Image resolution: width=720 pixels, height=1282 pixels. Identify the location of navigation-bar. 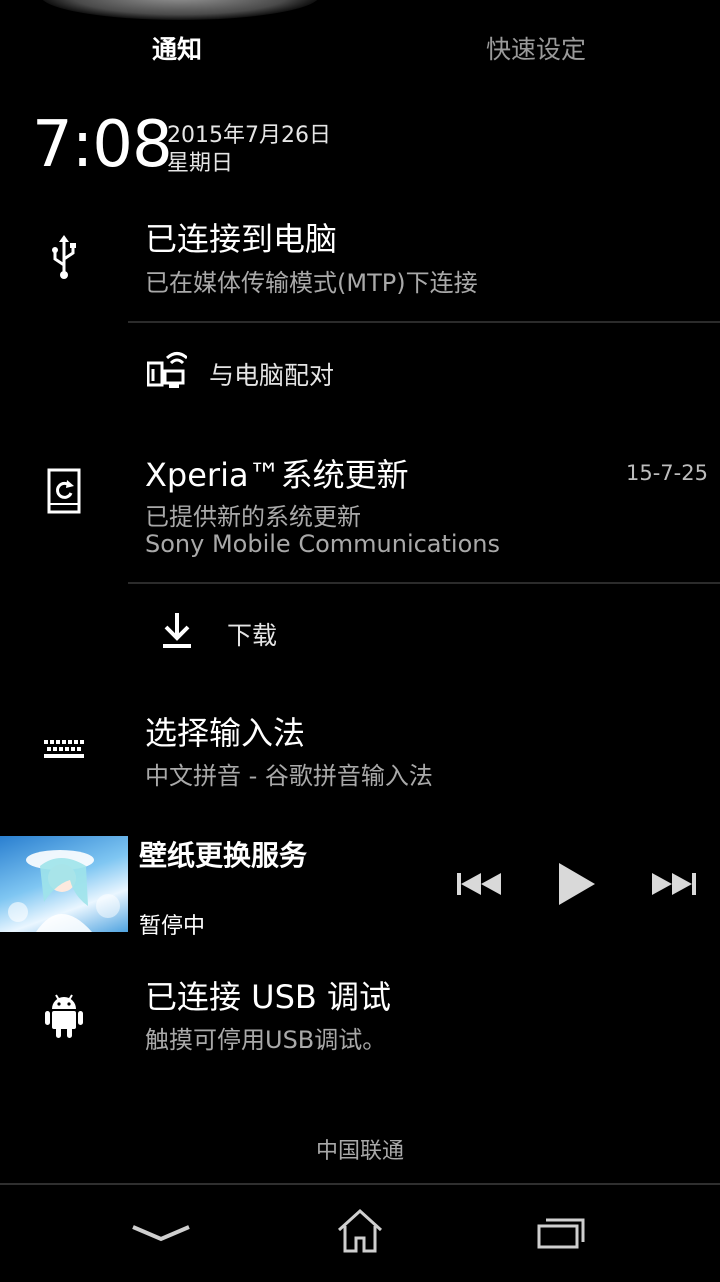
(360, 1232).